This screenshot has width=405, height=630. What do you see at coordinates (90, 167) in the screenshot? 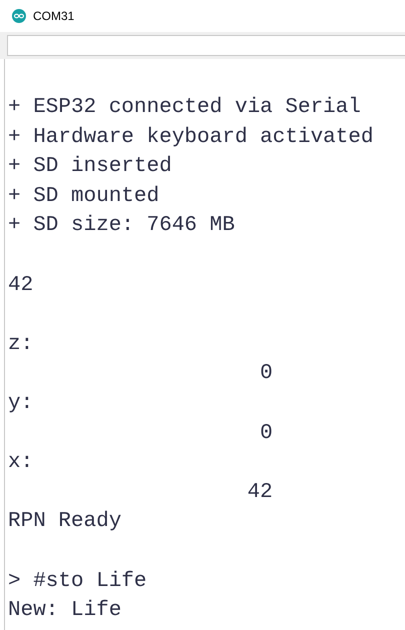
I see `output-line: + SD inserted` at bounding box center [90, 167].